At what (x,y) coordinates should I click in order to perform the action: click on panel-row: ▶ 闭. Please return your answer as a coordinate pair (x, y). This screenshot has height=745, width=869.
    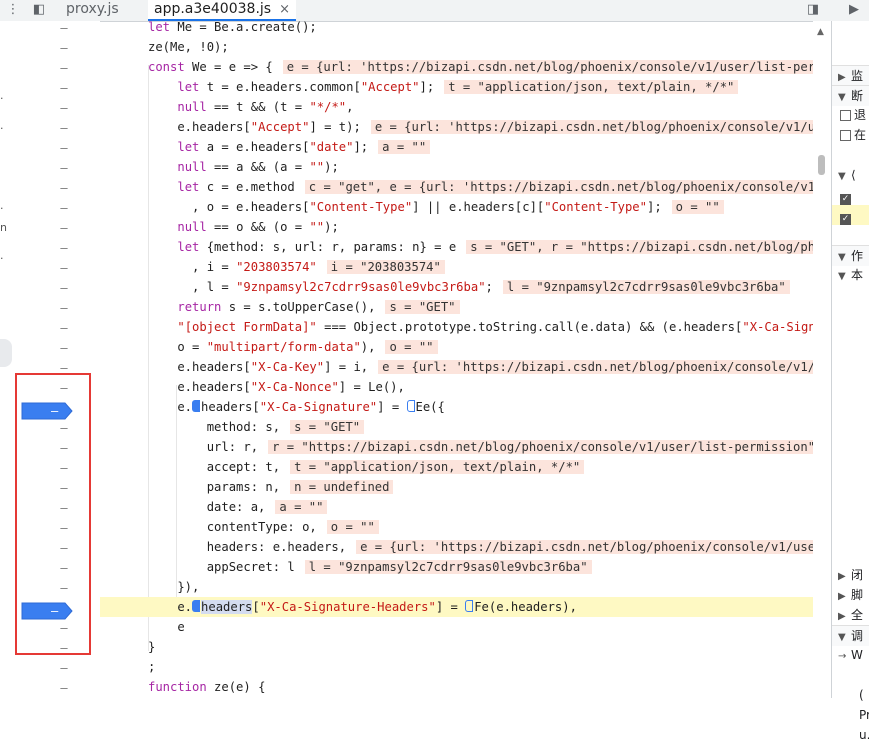
    Looking at the image, I should click on (850, 575).